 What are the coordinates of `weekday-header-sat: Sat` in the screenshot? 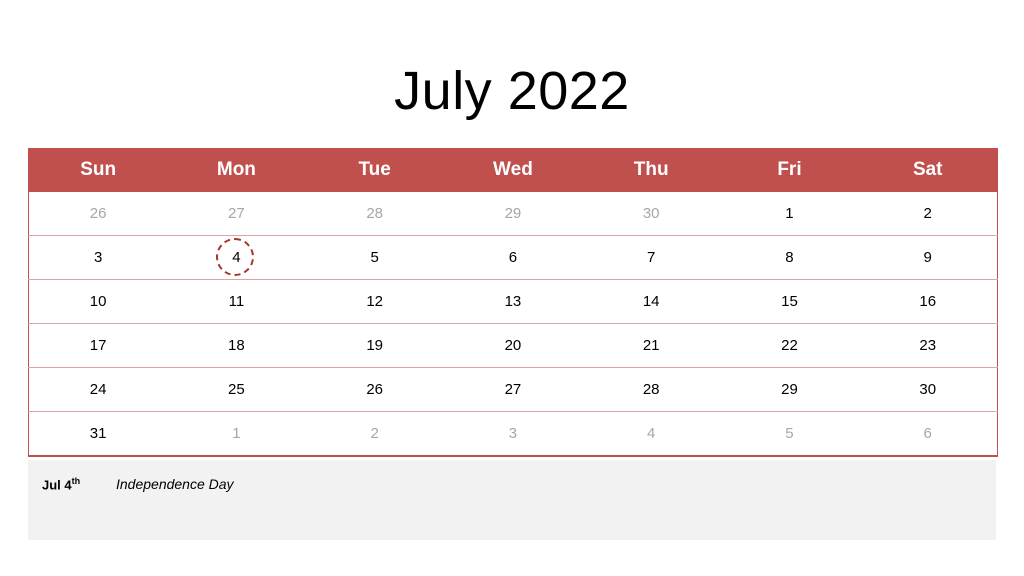 It's located at (928, 170).